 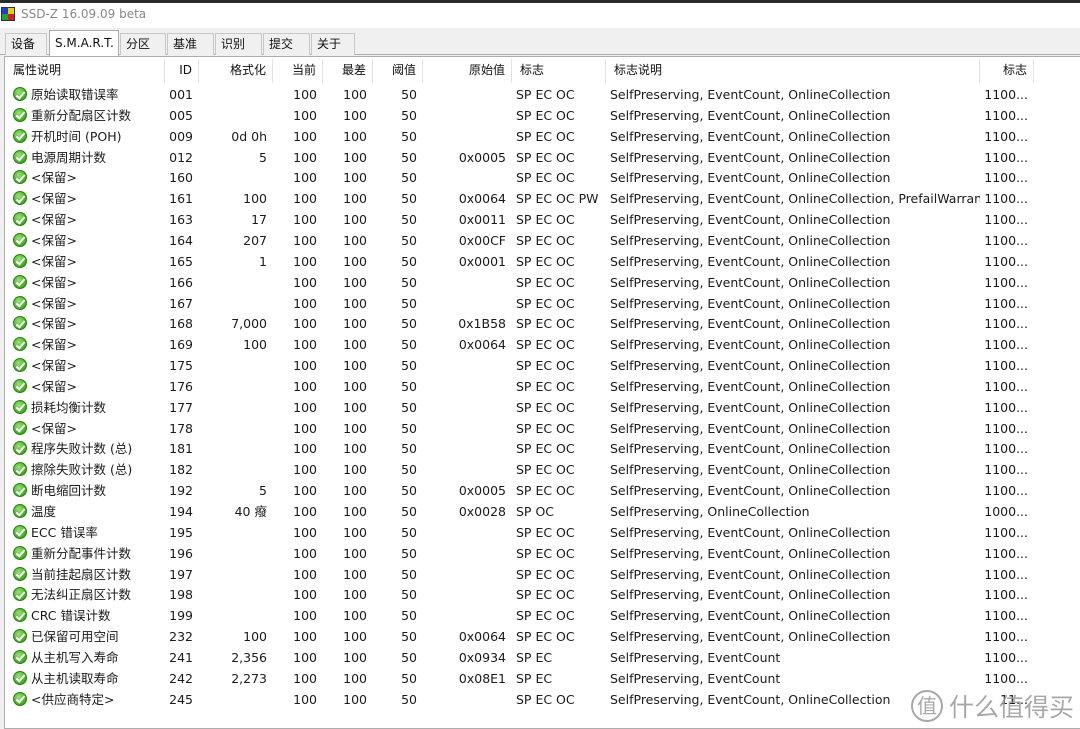 I want to click on col-attribute-header: 属性说明, so click(x=85, y=71).